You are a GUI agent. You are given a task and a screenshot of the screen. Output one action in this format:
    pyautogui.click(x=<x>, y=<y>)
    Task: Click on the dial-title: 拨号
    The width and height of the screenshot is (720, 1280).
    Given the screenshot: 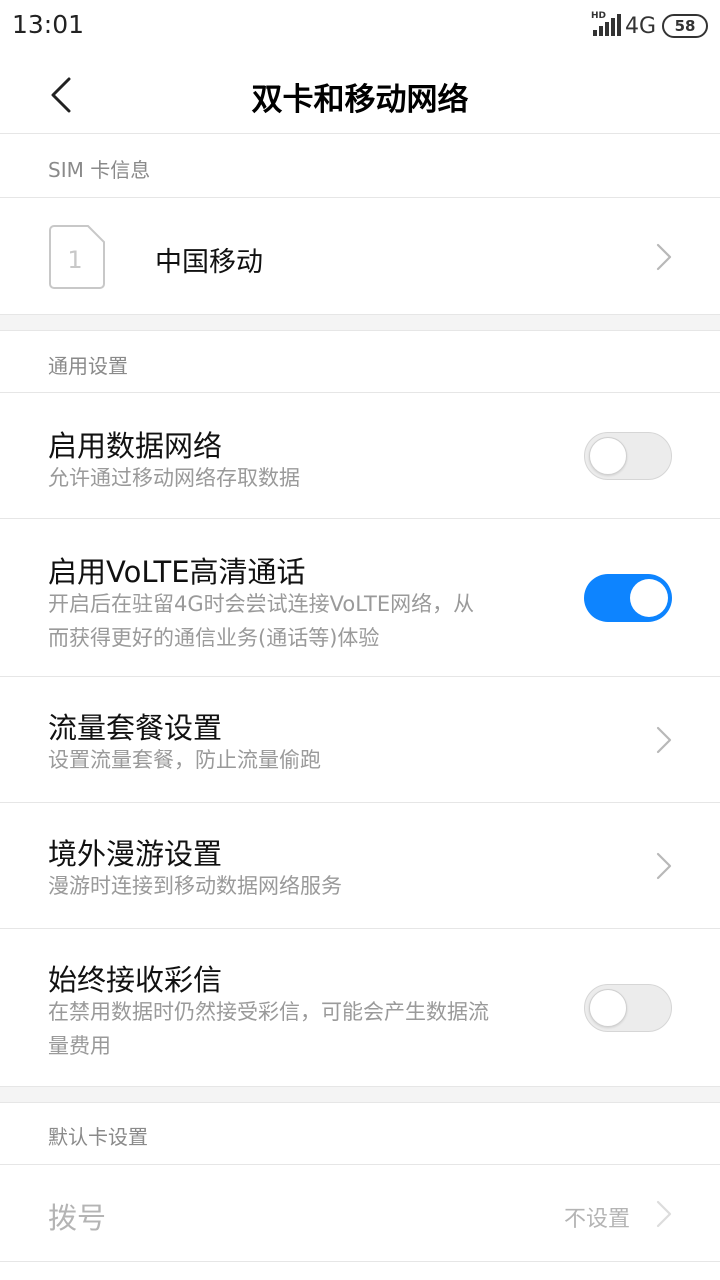 What is the action you would take?
    pyautogui.click(x=77, y=1218)
    